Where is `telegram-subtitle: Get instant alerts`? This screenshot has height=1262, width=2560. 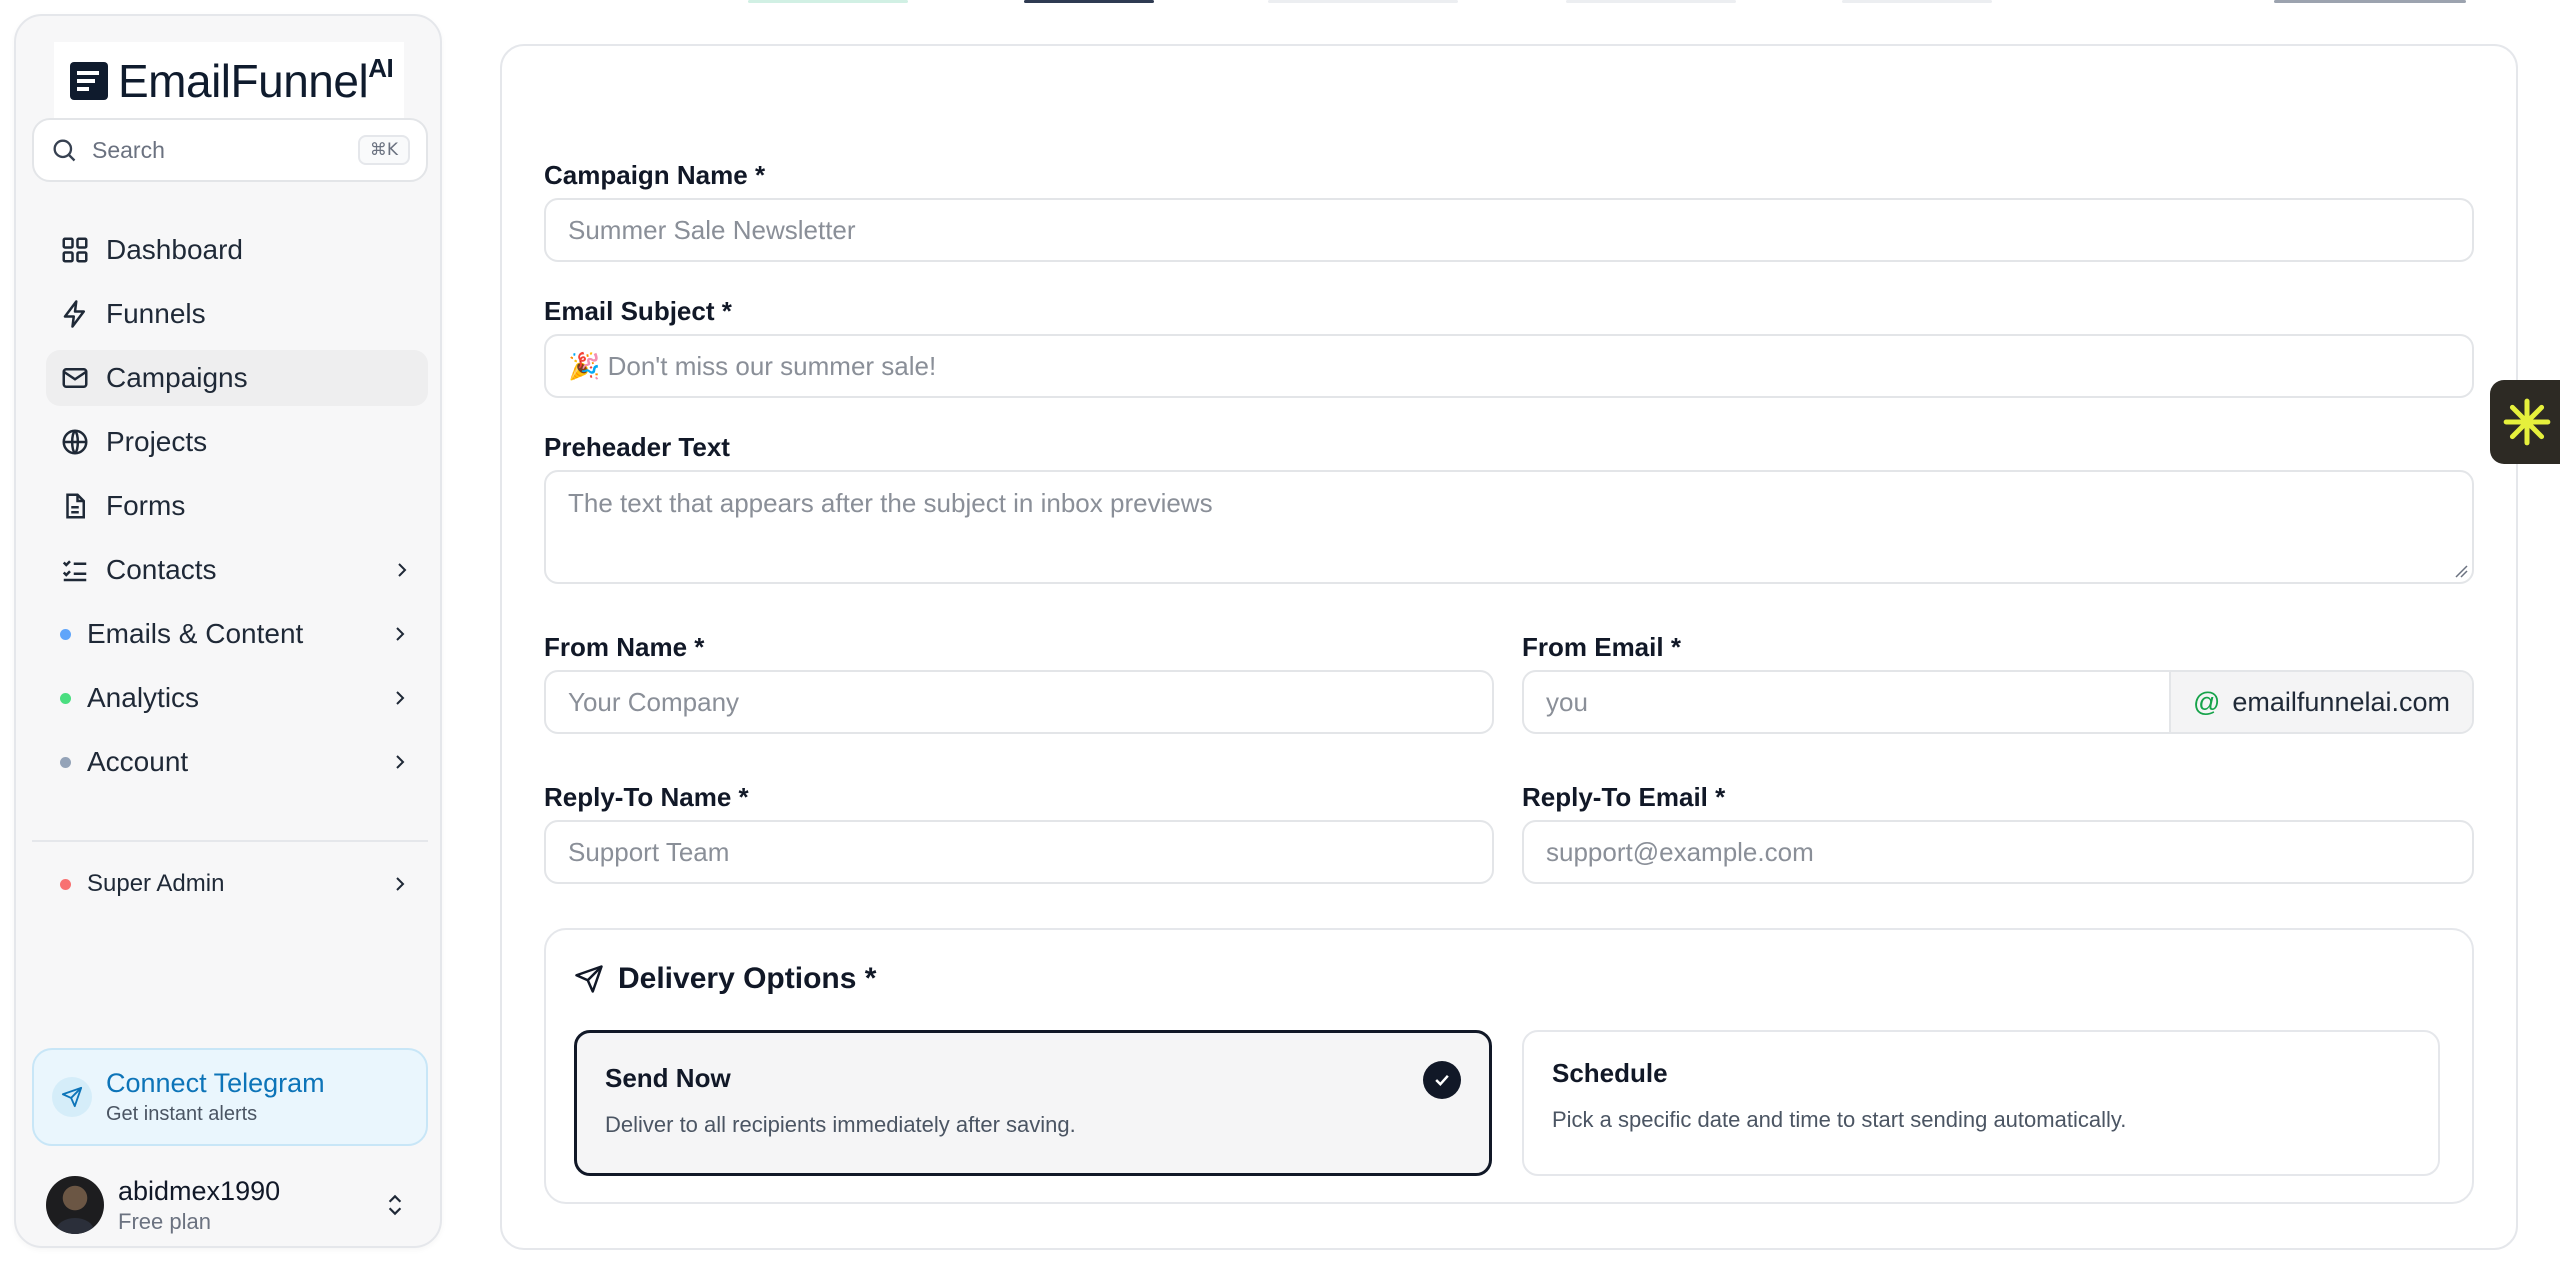
telegram-subtitle: Get instant alerts is located at coordinates (182, 1114).